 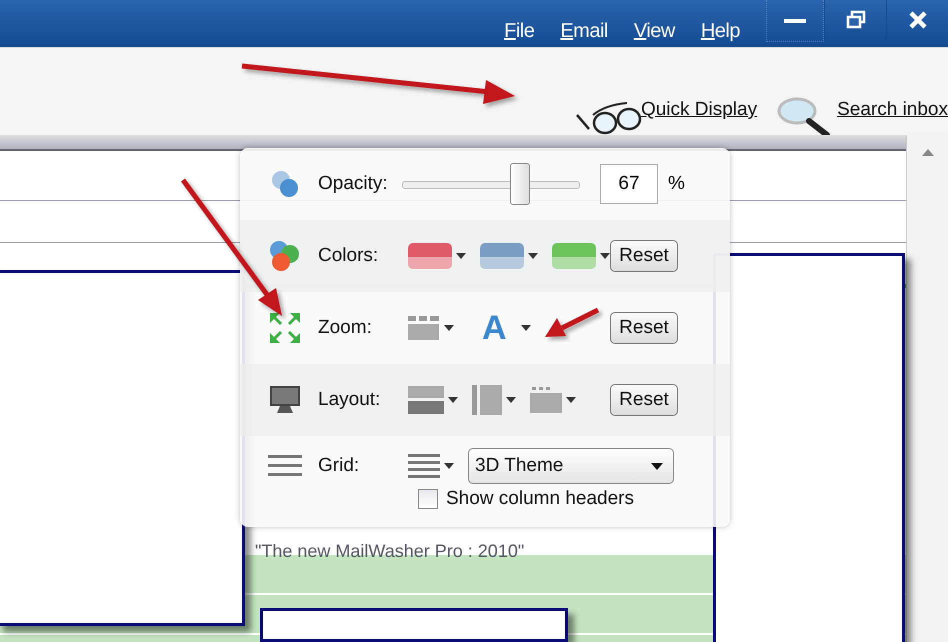 I want to click on minimize-icon, so click(x=795, y=20).